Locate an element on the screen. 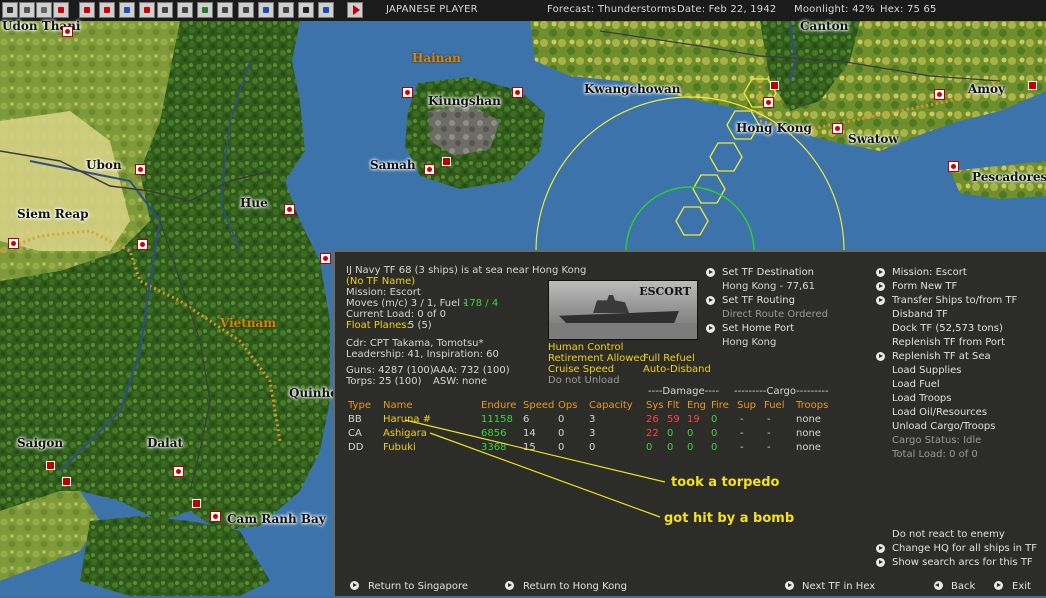  return-singapore-bullet-icon is located at coordinates (354, 585).